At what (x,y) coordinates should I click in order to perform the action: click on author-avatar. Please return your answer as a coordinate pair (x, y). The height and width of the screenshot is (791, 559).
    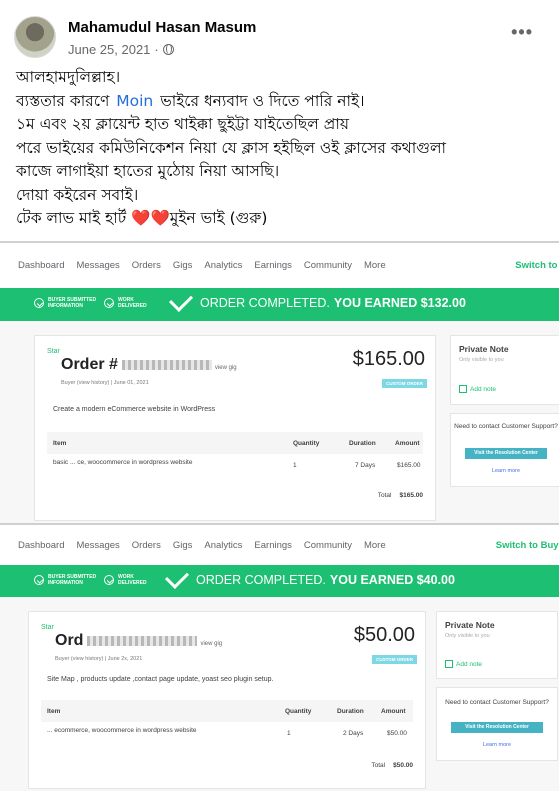
    Looking at the image, I should click on (35, 37).